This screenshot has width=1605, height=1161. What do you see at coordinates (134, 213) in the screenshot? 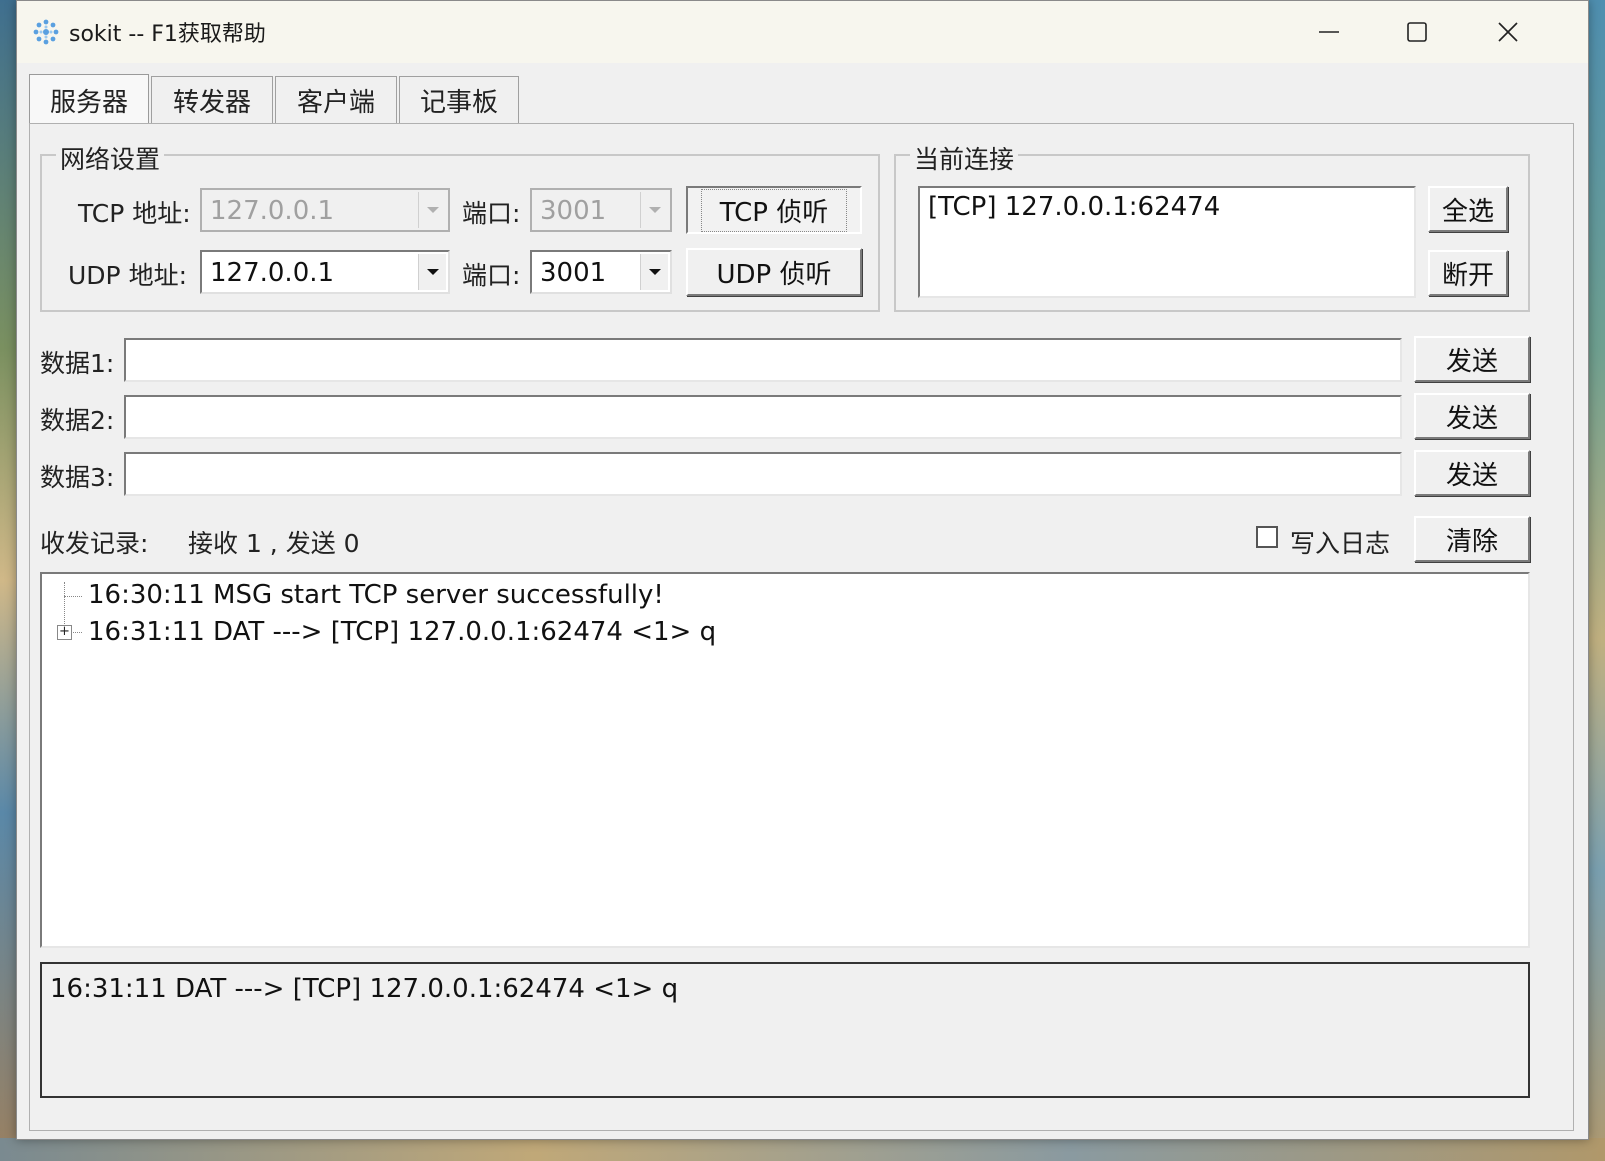
I see `tcp-address-label: TCP 地址:` at bounding box center [134, 213].